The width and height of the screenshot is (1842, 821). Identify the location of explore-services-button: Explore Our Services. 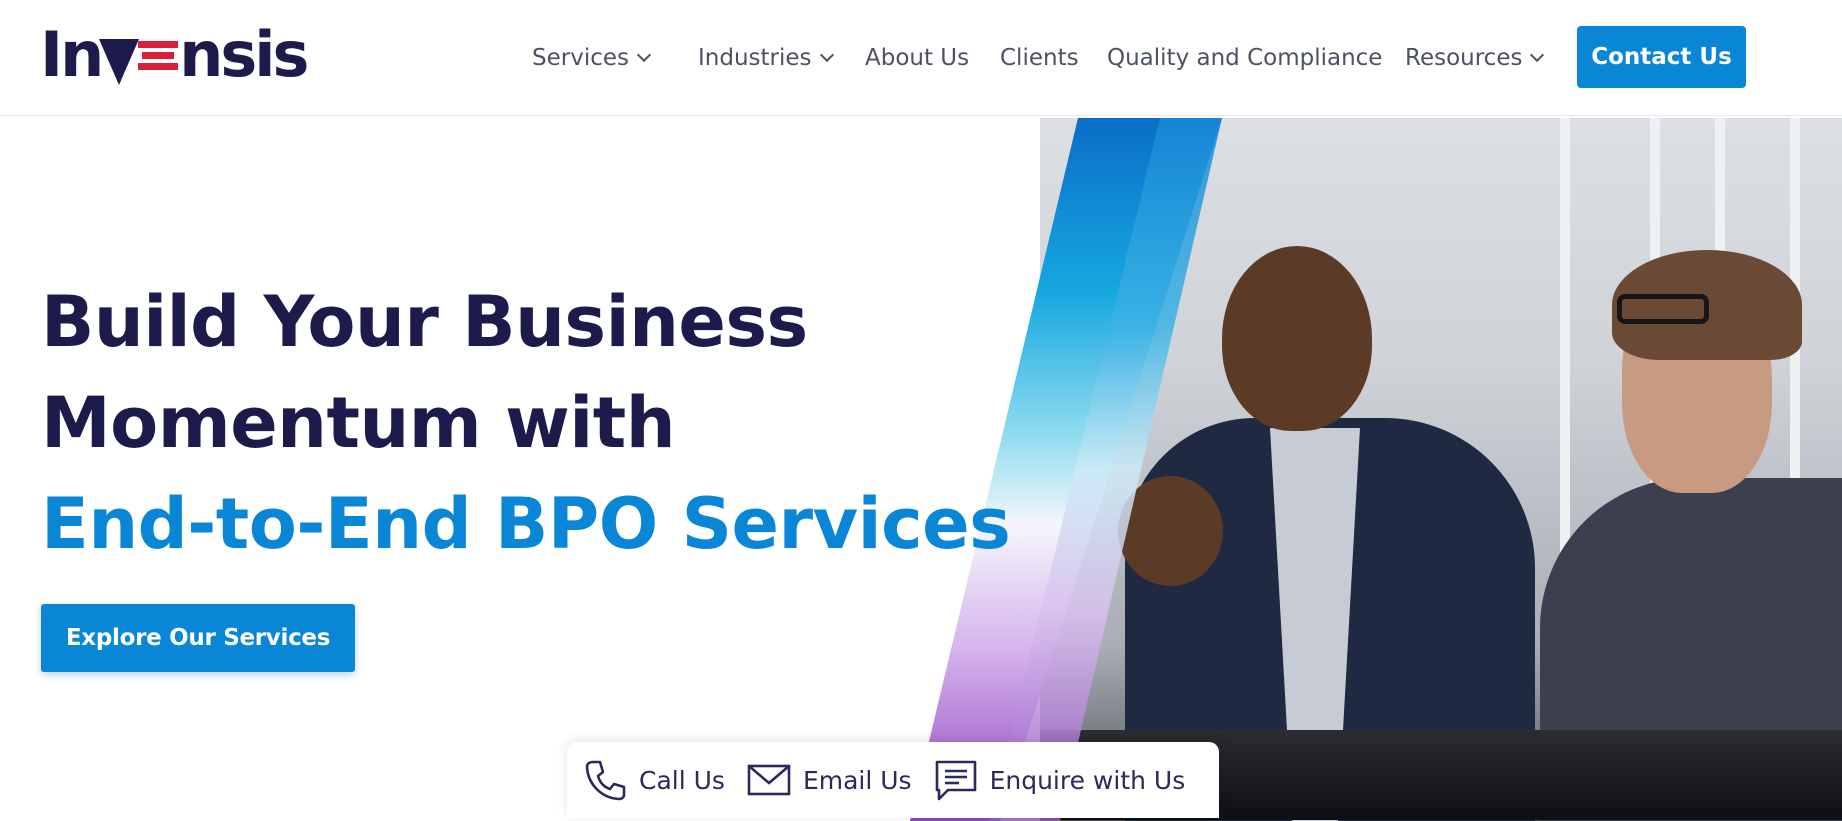
(198, 638).